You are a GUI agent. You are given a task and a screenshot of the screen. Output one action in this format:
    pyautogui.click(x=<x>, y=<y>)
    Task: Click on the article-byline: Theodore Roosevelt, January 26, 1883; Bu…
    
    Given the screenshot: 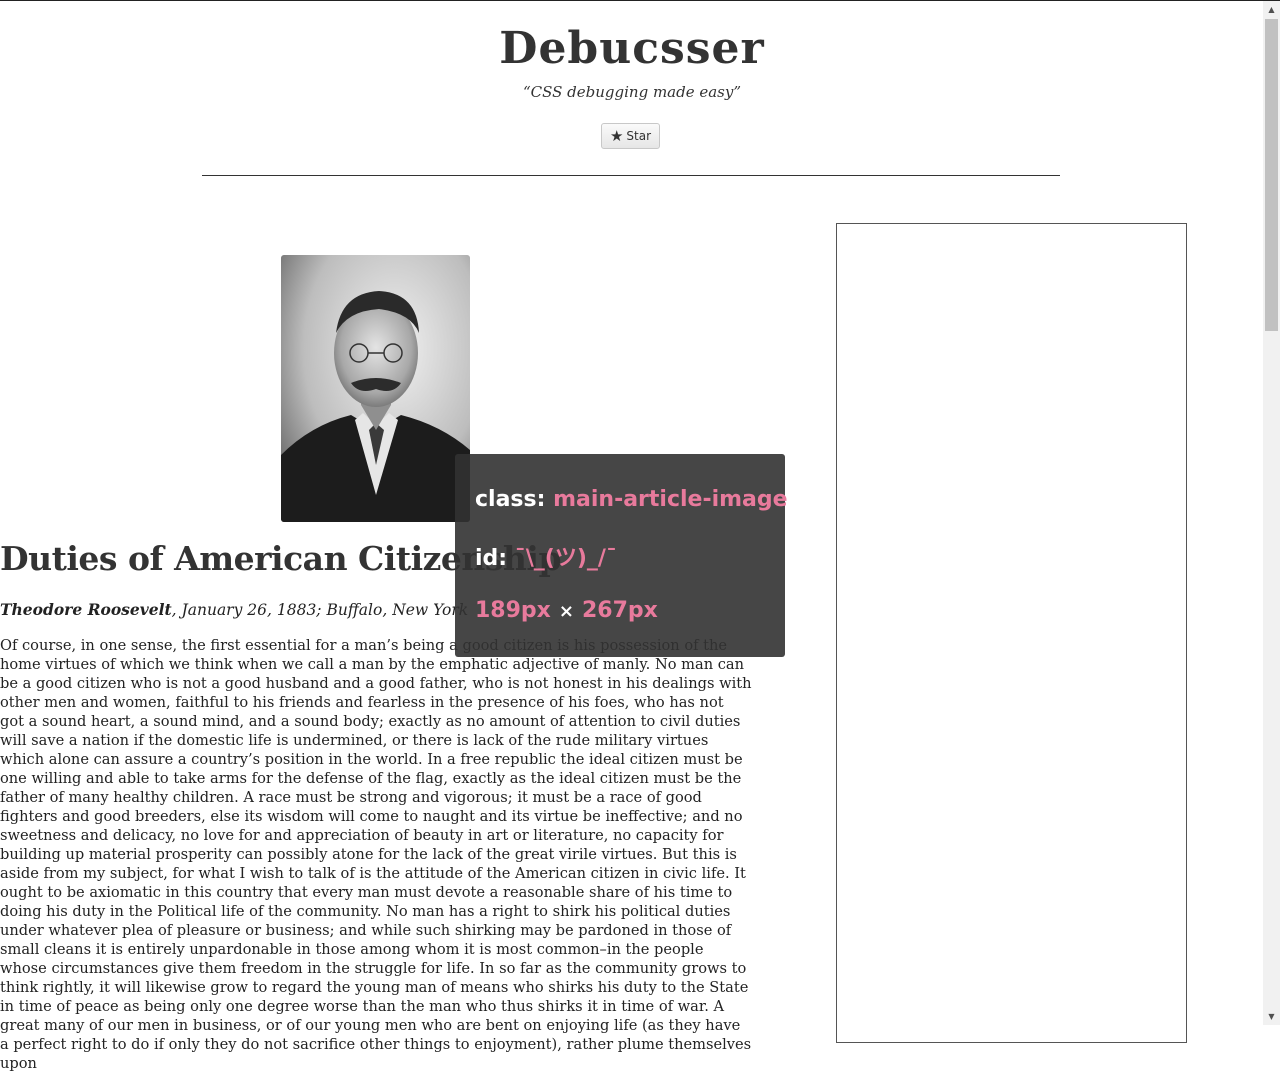 What is the action you would take?
    pyautogui.click(x=234, y=609)
    